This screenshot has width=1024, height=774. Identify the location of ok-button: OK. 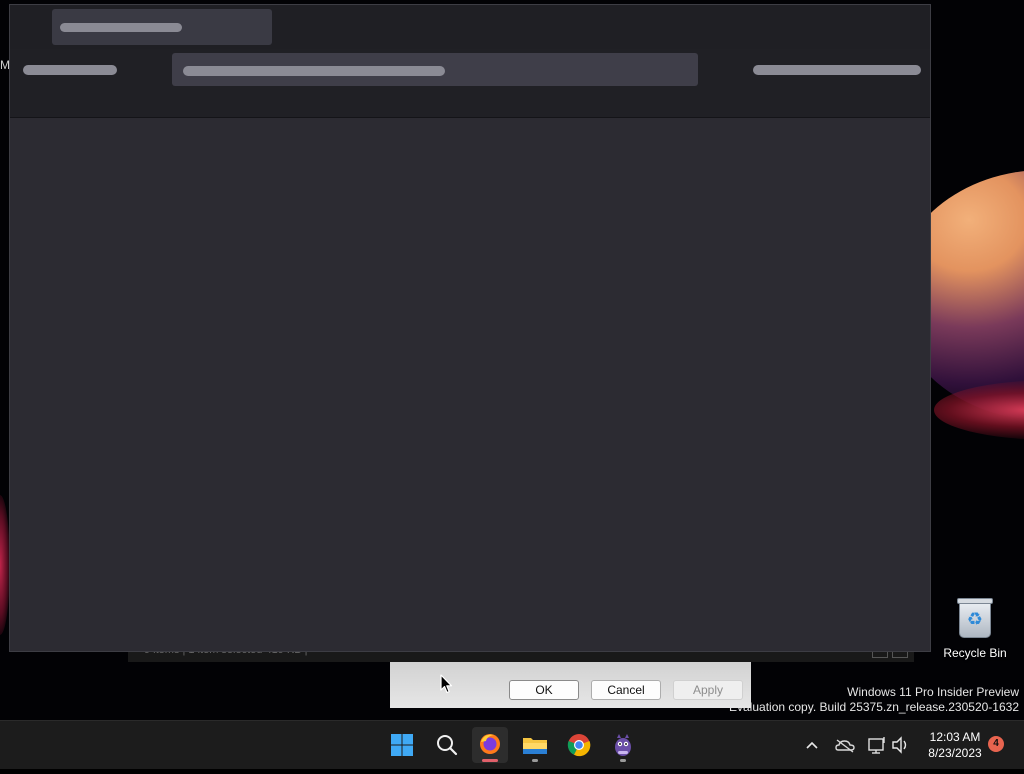
(544, 690).